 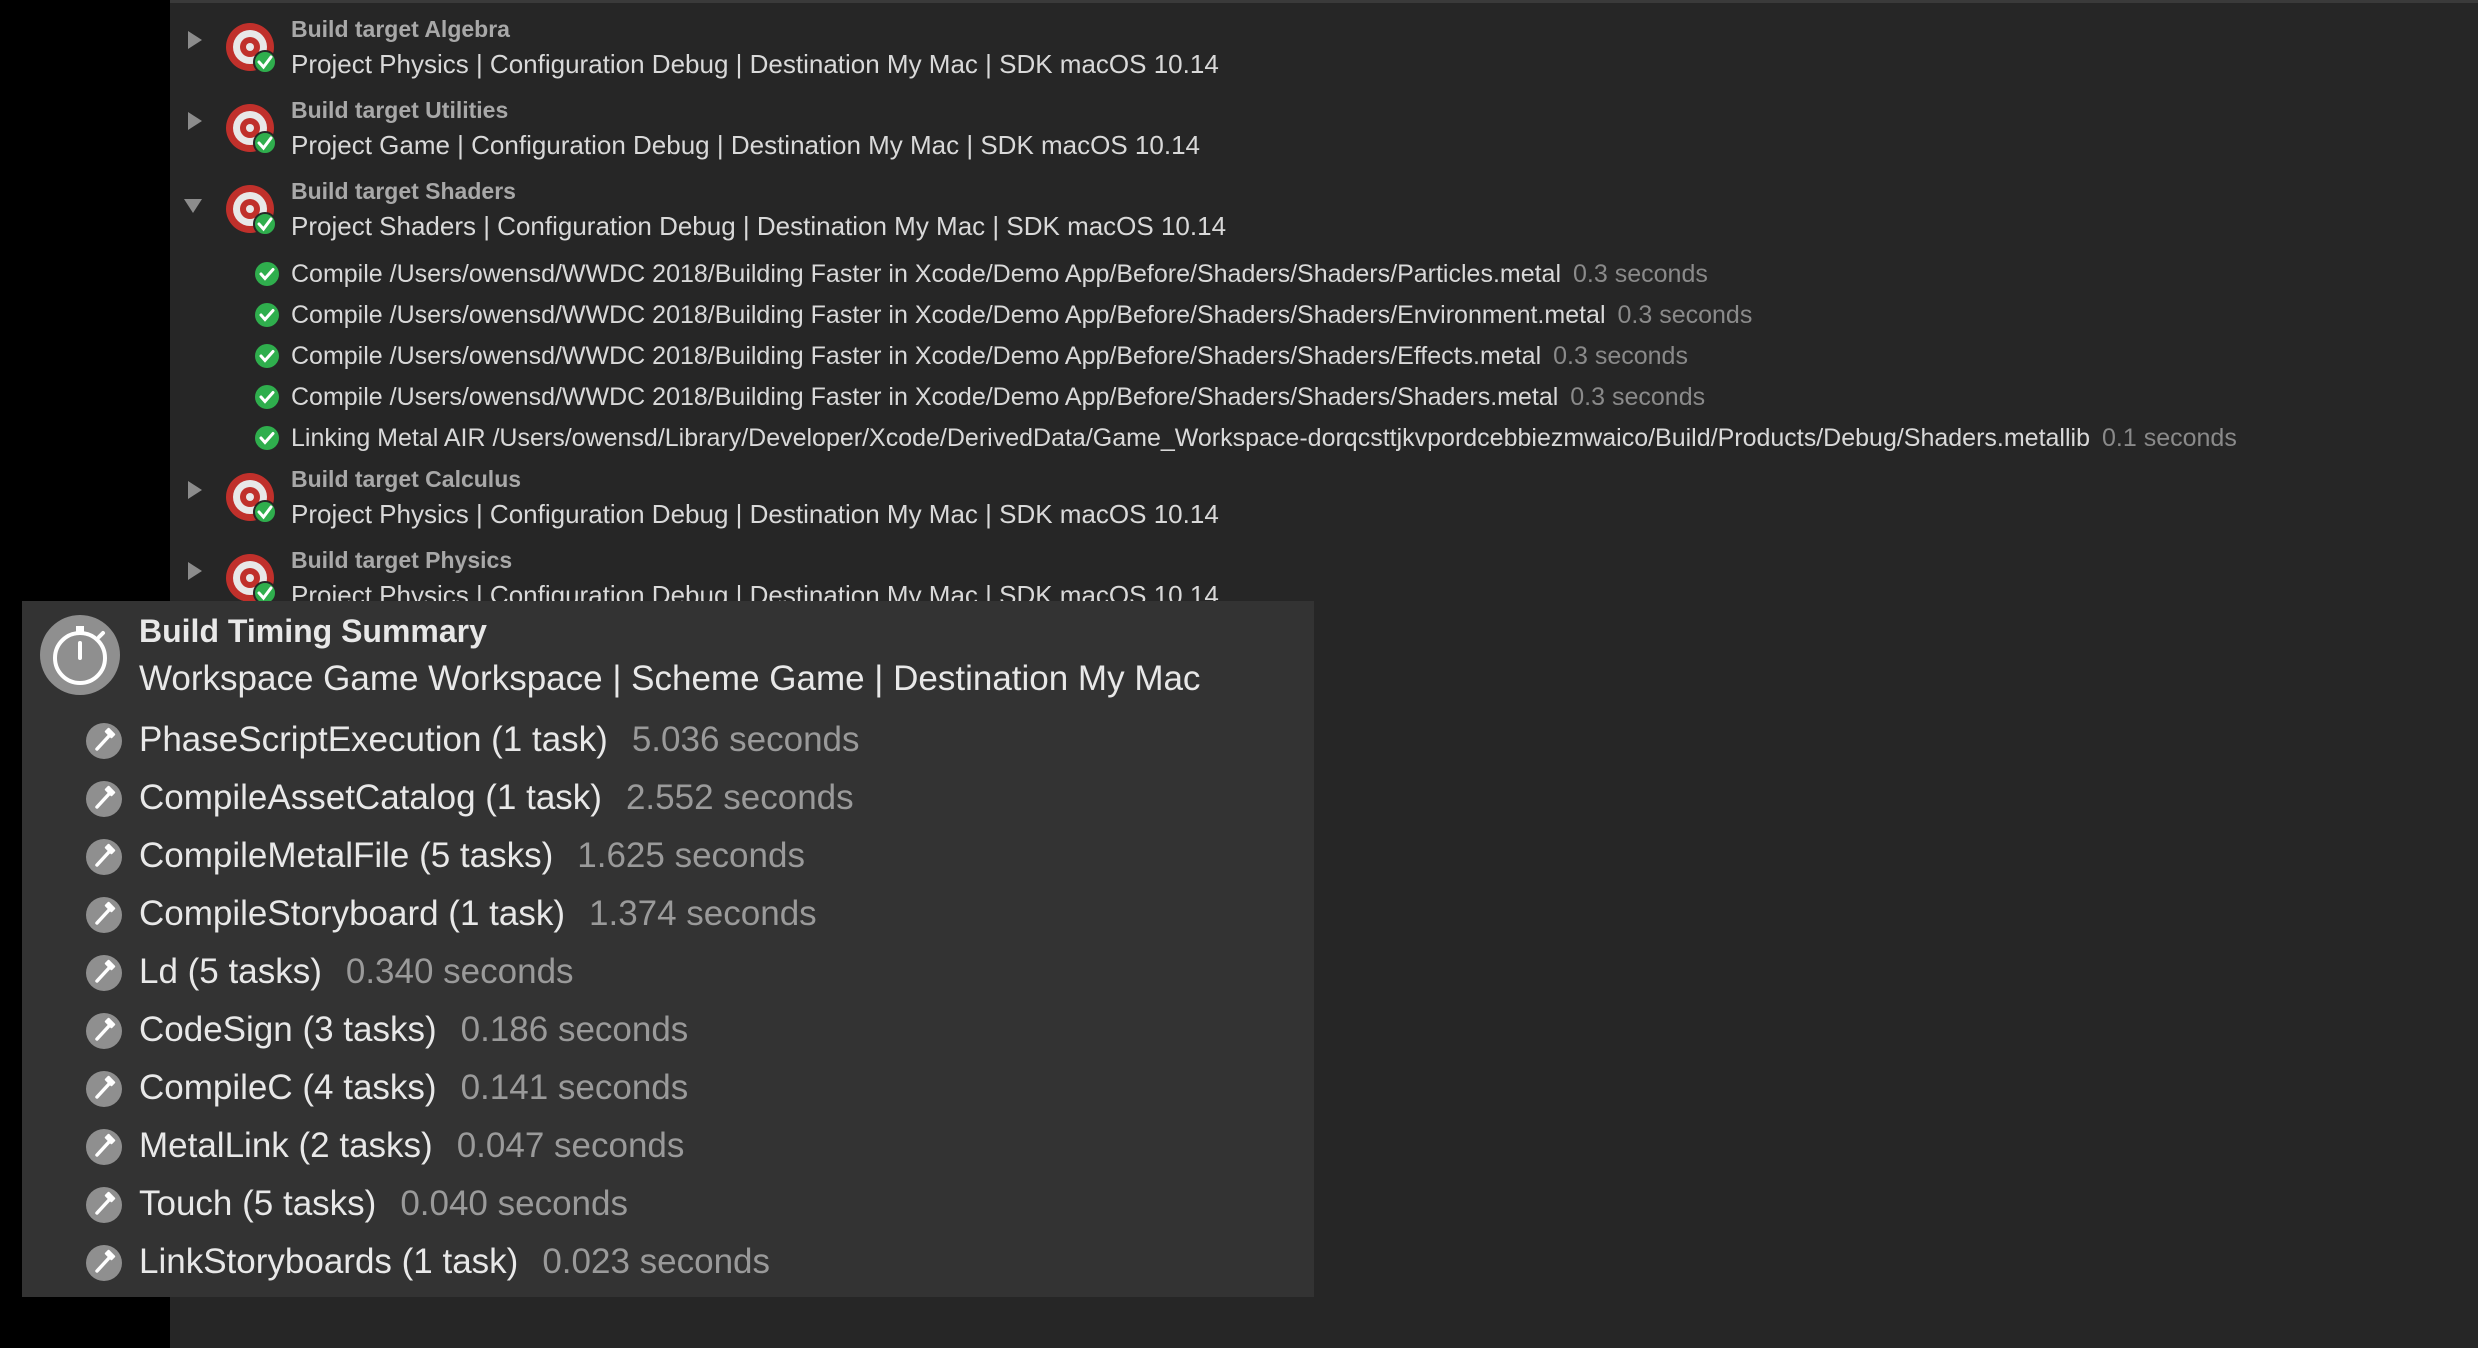 I want to click on task-name: CompileStoryboard (1 task), so click(x=352, y=913).